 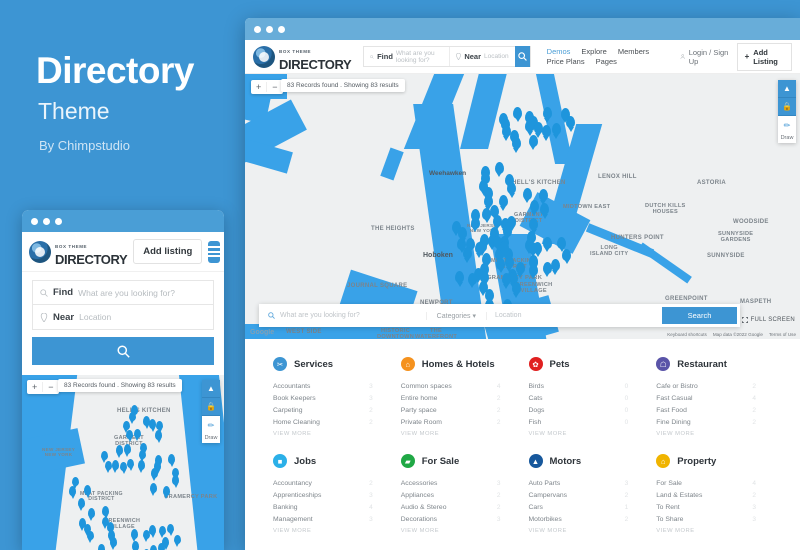 I want to click on map-search-input: What are you looking for?, so click(x=344, y=315).